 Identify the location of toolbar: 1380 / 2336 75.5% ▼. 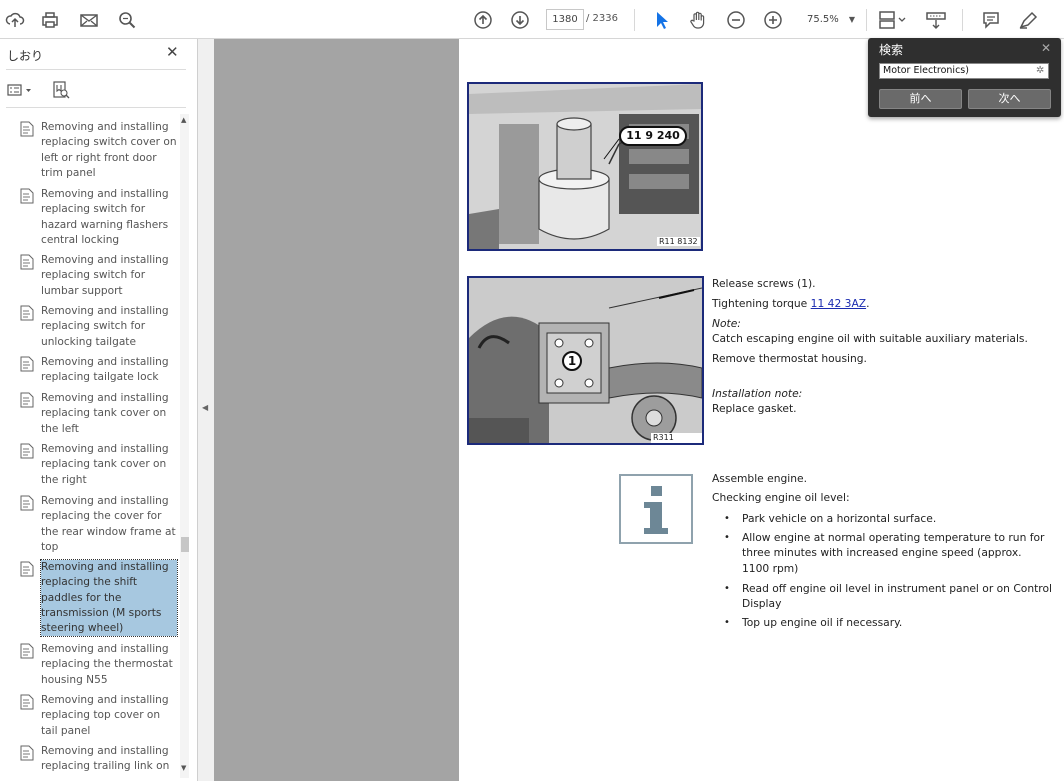
(532, 19).